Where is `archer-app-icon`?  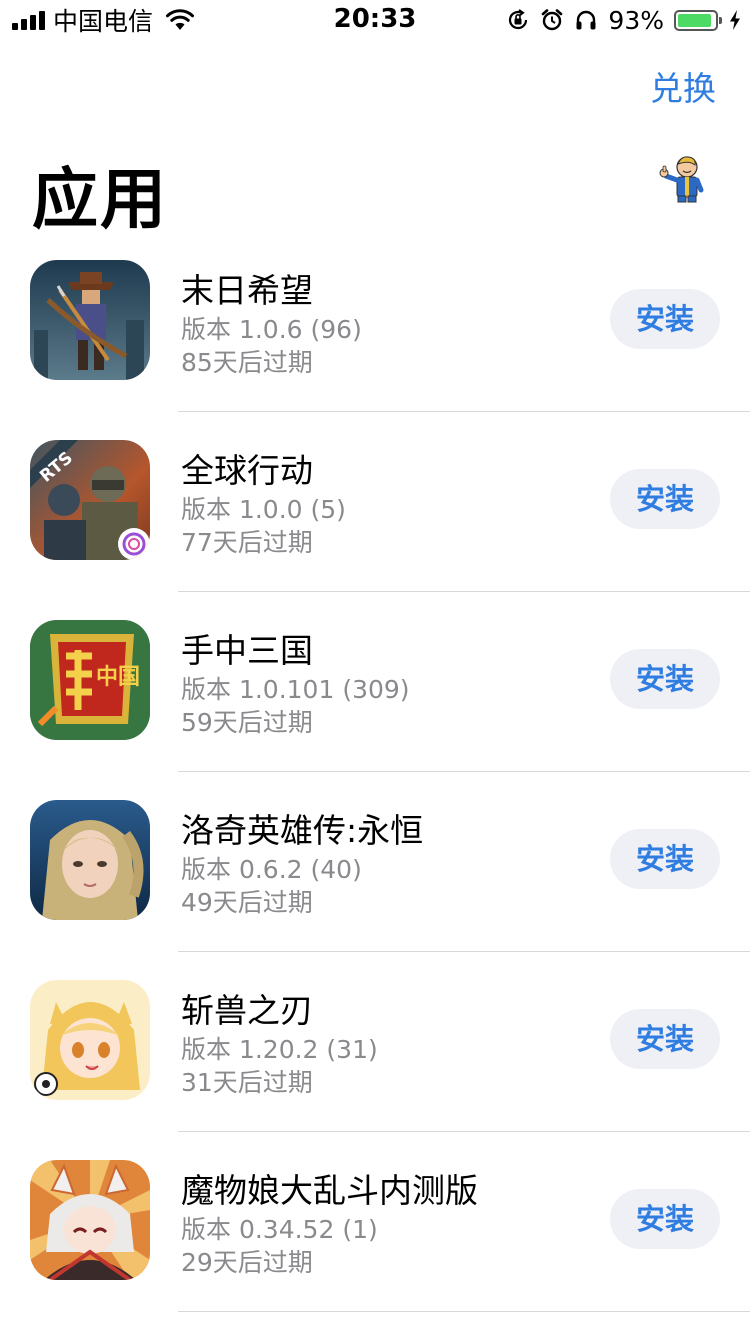 archer-app-icon is located at coordinates (90, 320).